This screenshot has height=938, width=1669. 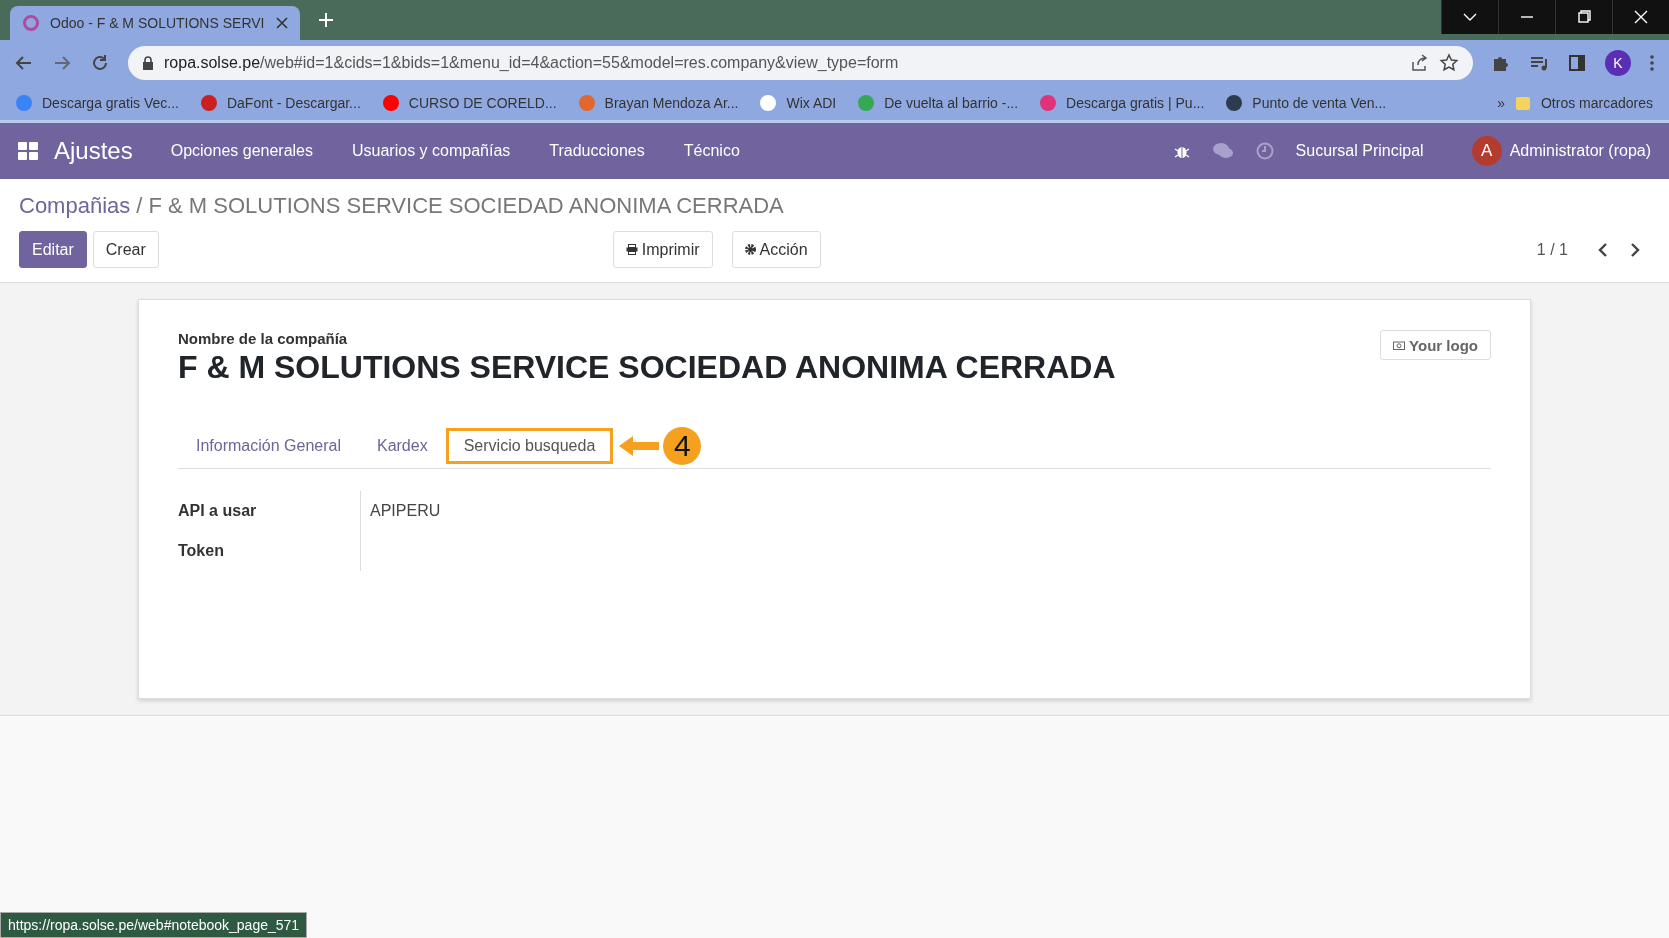 What do you see at coordinates (1583, 17) in the screenshot?
I see `restore-icon` at bounding box center [1583, 17].